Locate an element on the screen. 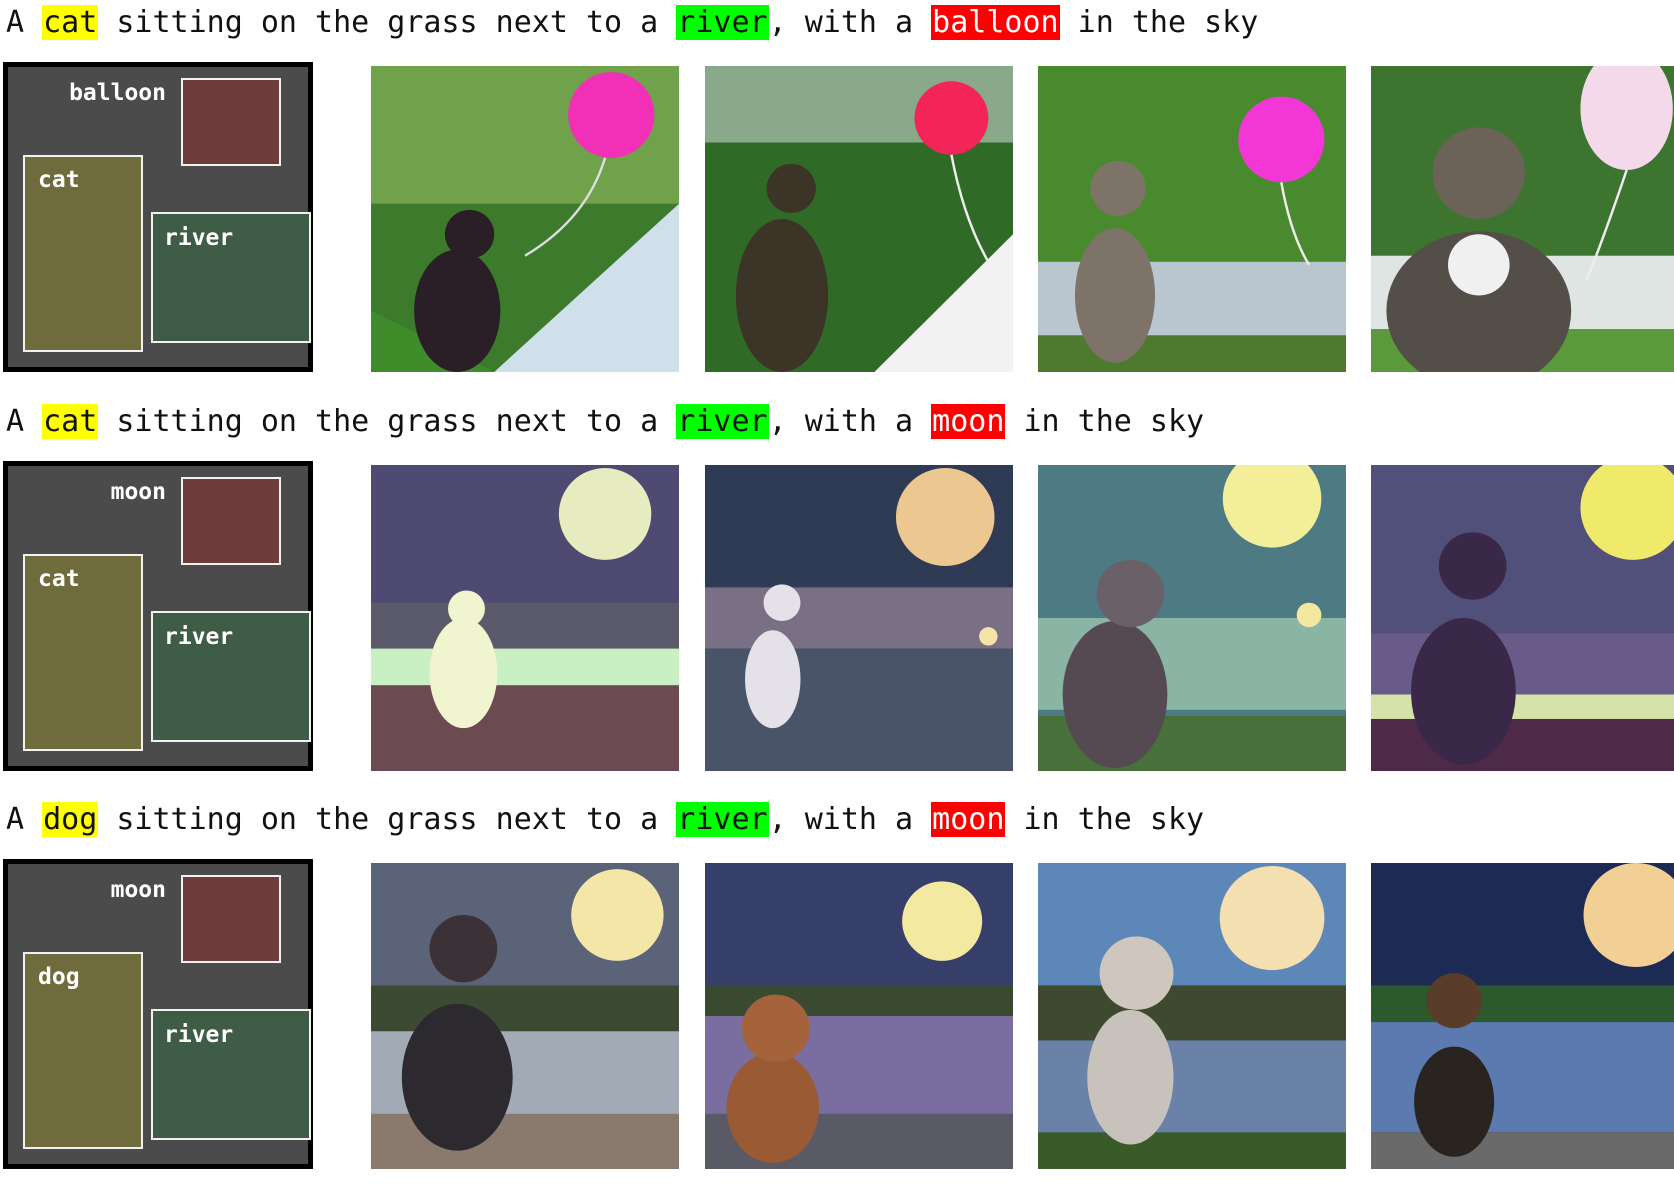  layout-diagram: moon dog river is located at coordinates (158, 1014).